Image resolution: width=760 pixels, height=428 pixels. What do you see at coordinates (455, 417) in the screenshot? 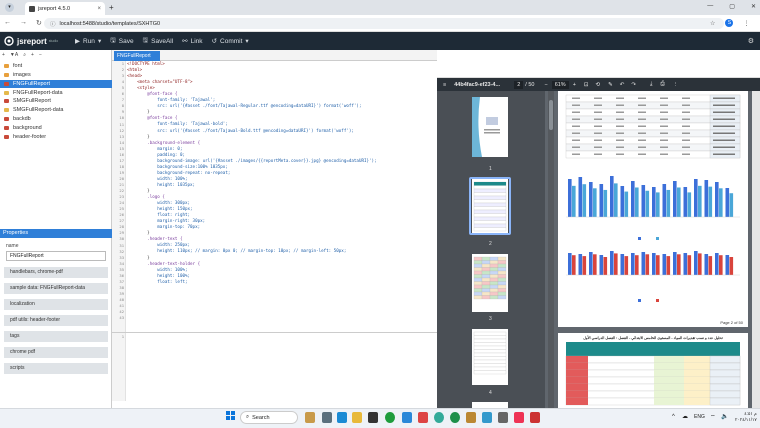
I see `app-icon-whatsapp` at bounding box center [455, 417].